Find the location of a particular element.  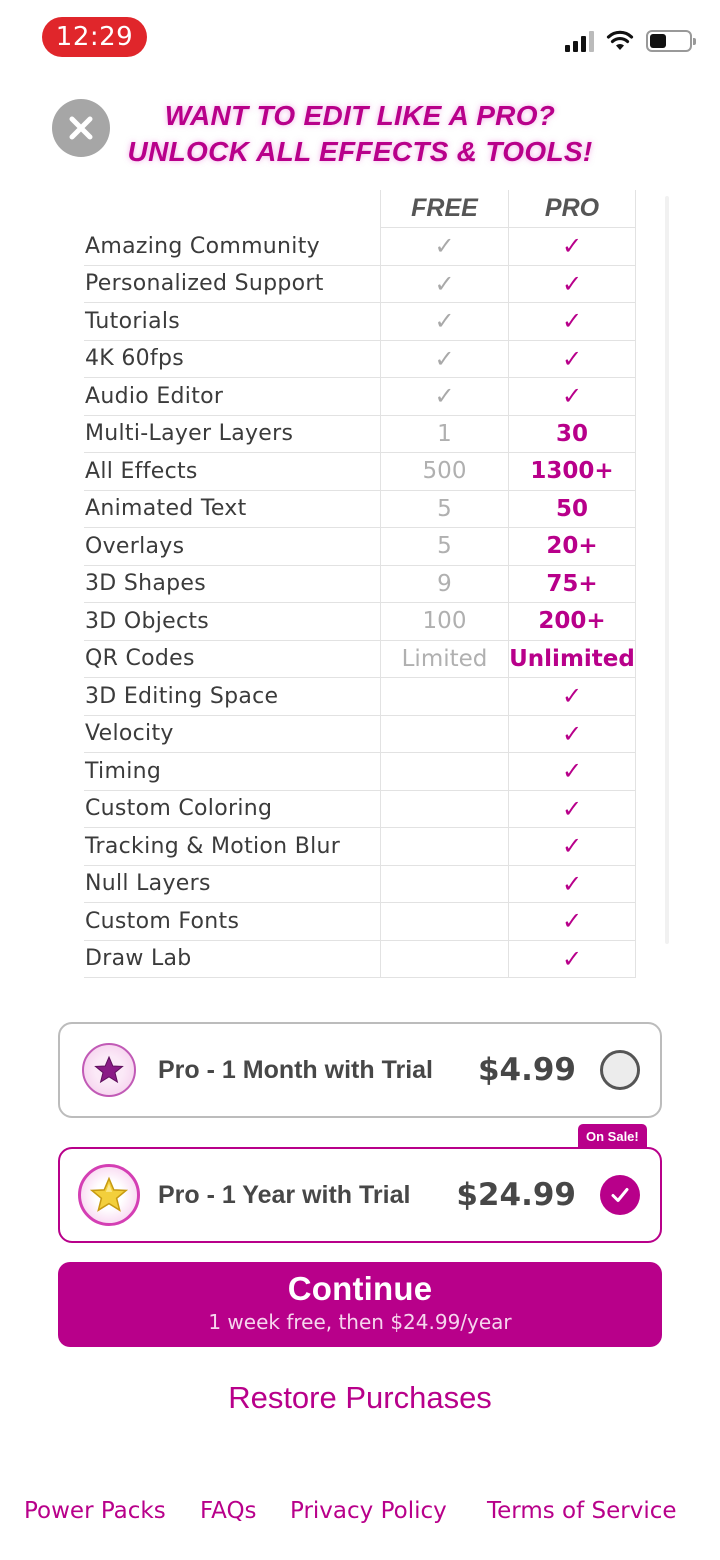

comparison-row: All Effects 500 1300+ is located at coordinates (360, 472).